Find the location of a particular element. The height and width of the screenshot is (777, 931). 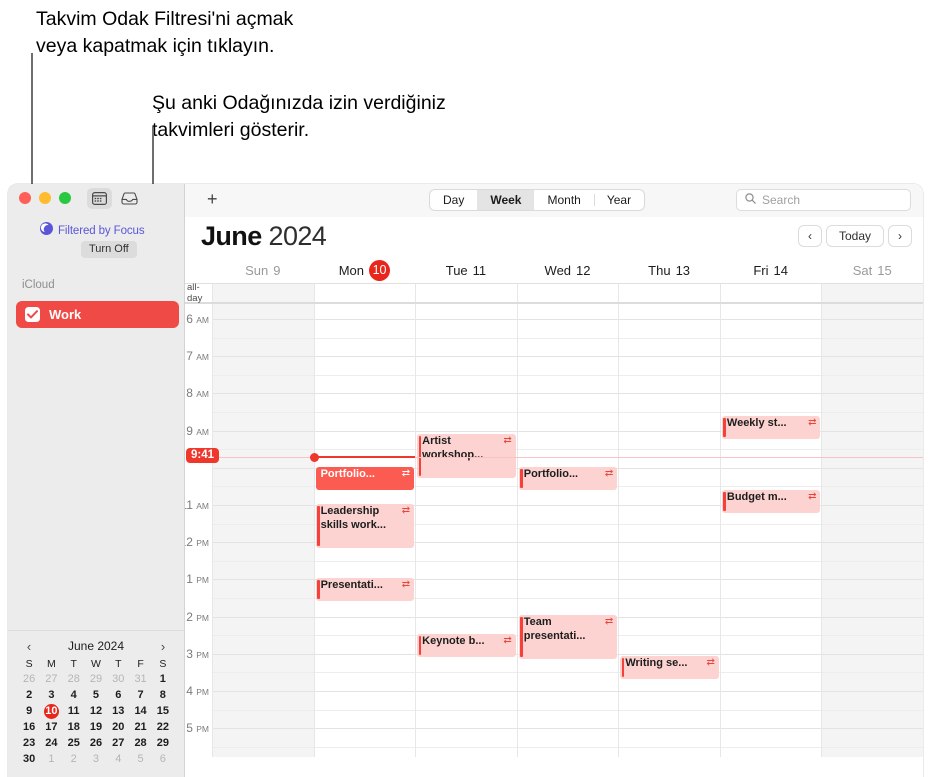

calendar-event: Budget m... ⇄ is located at coordinates (771, 501).